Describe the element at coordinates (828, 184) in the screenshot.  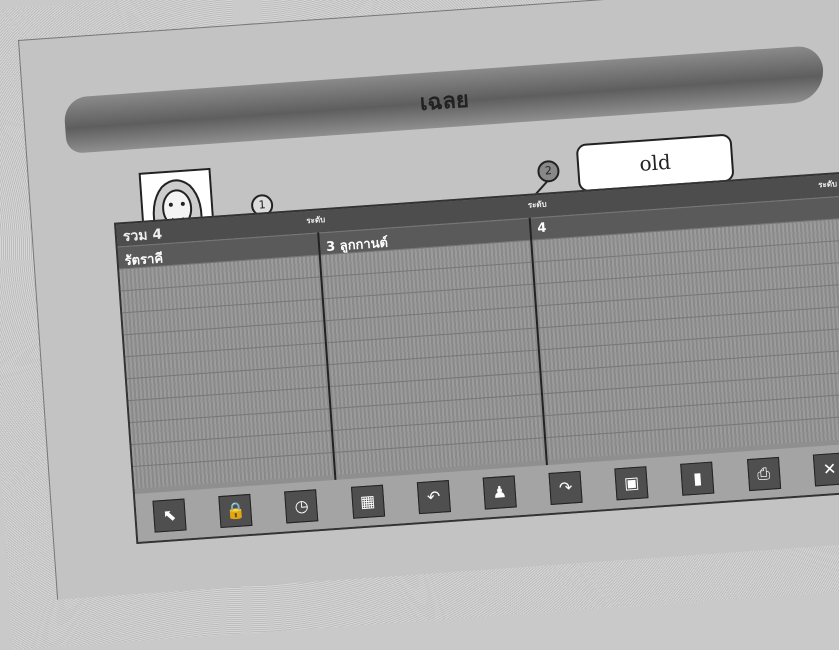
I see `column-header-3: ระดับ` at that location.